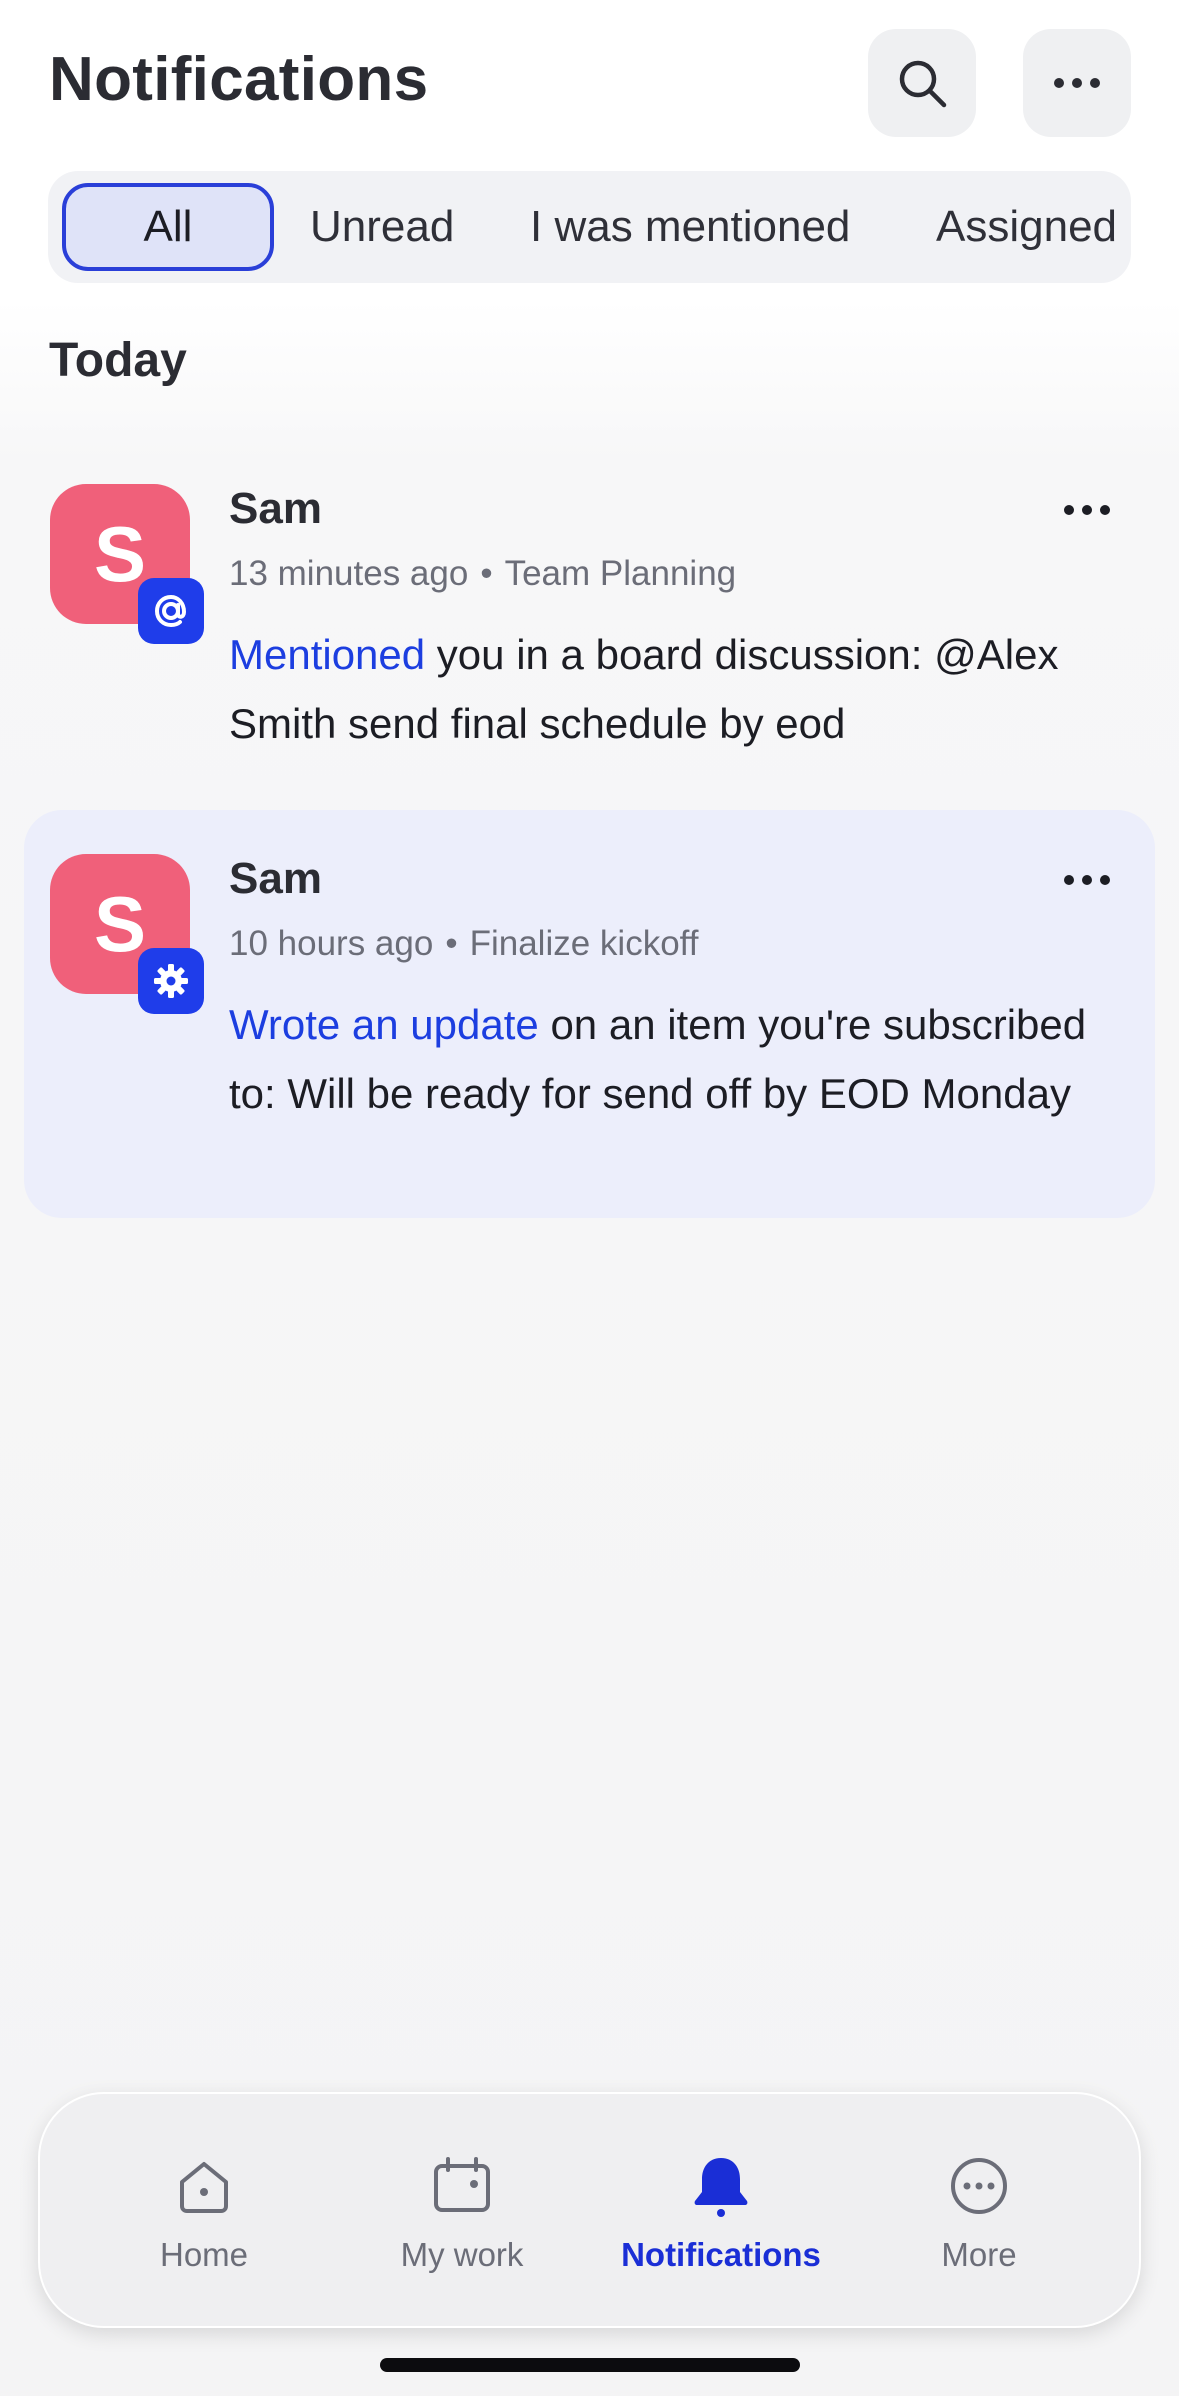 The width and height of the screenshot is (1179, 2396). I want to click on nav-more: More, so click(979, 2224).